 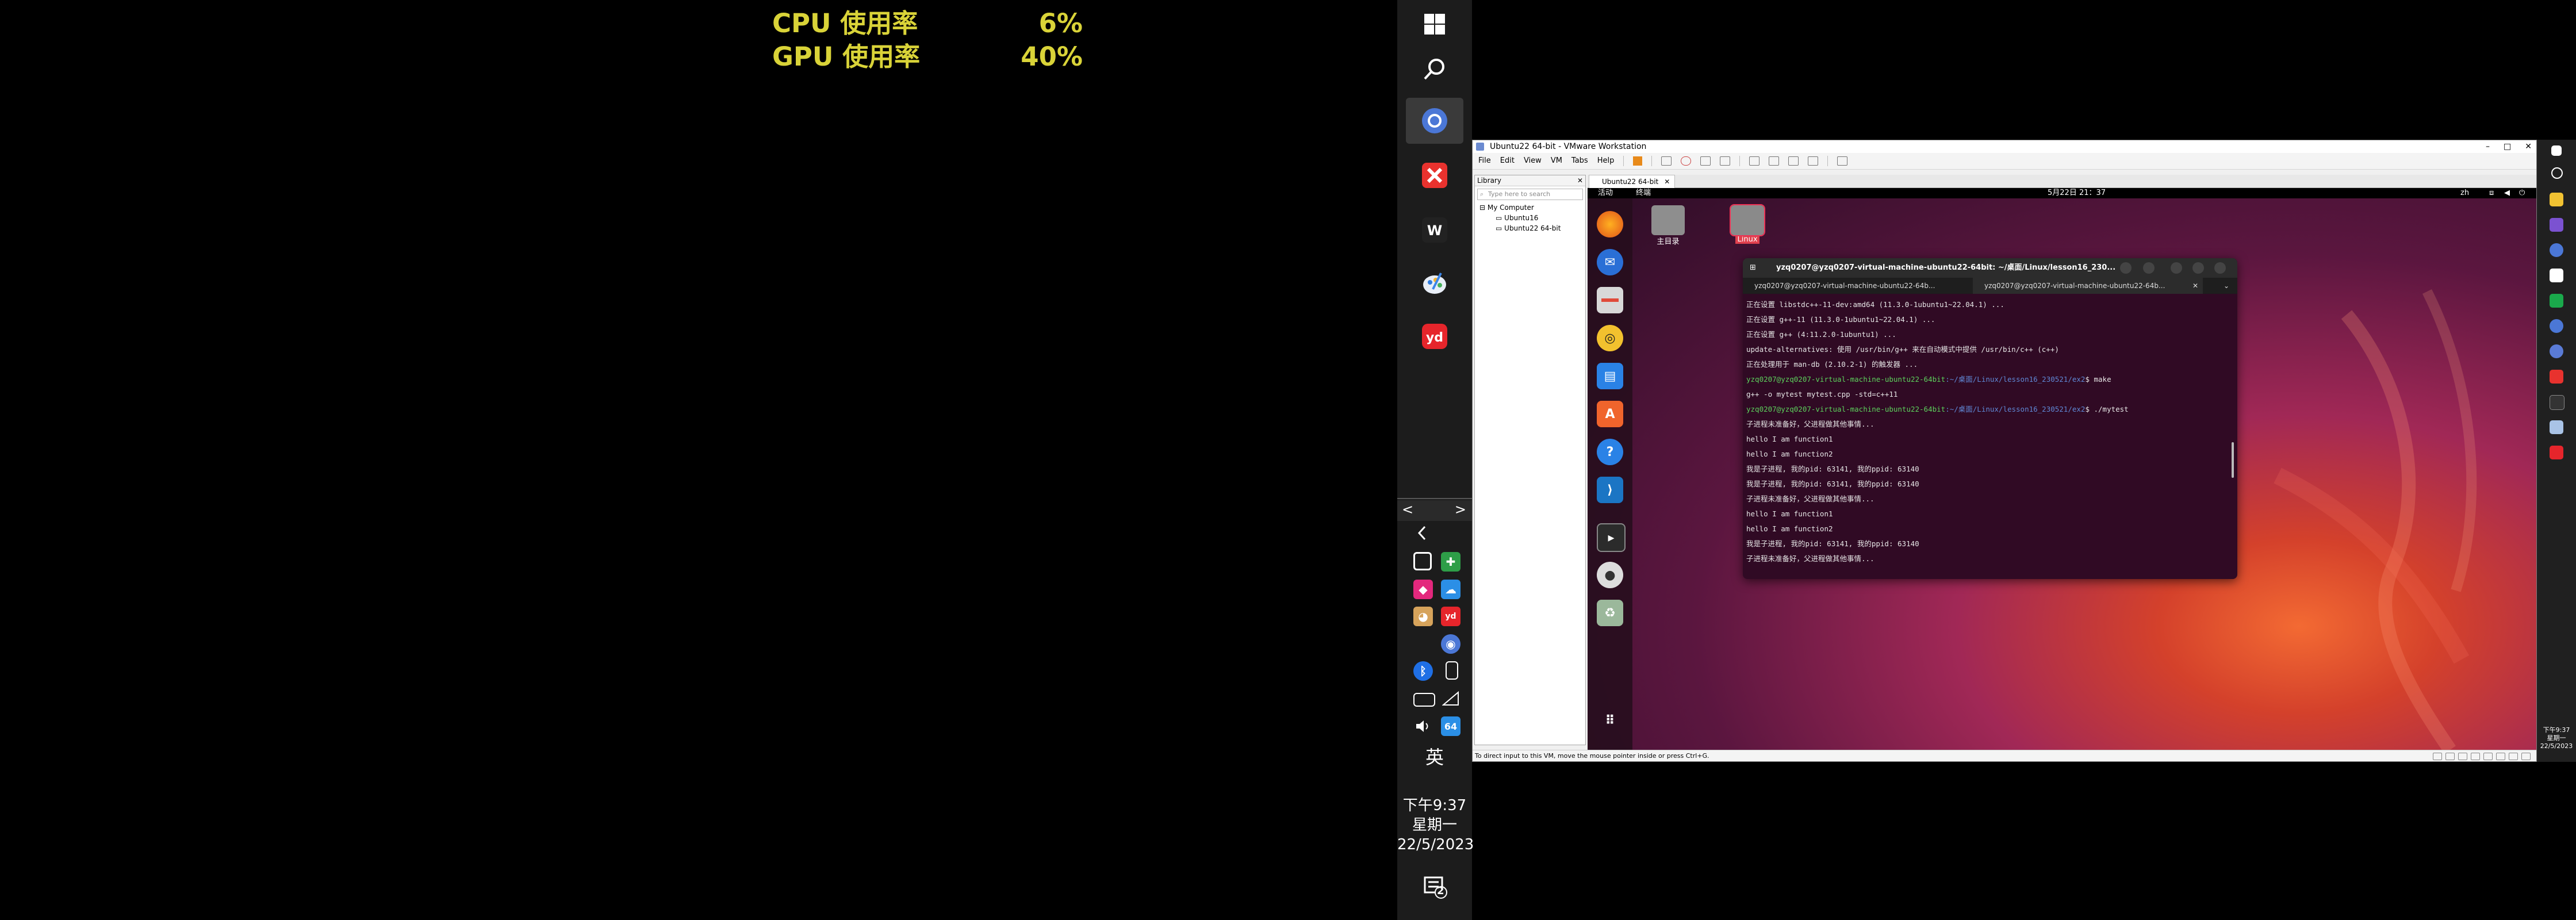 What do you see at coordinates (1638, 161) in the screenshot?
I see `pause-vm-icon` at bounding box center [1638, 161].